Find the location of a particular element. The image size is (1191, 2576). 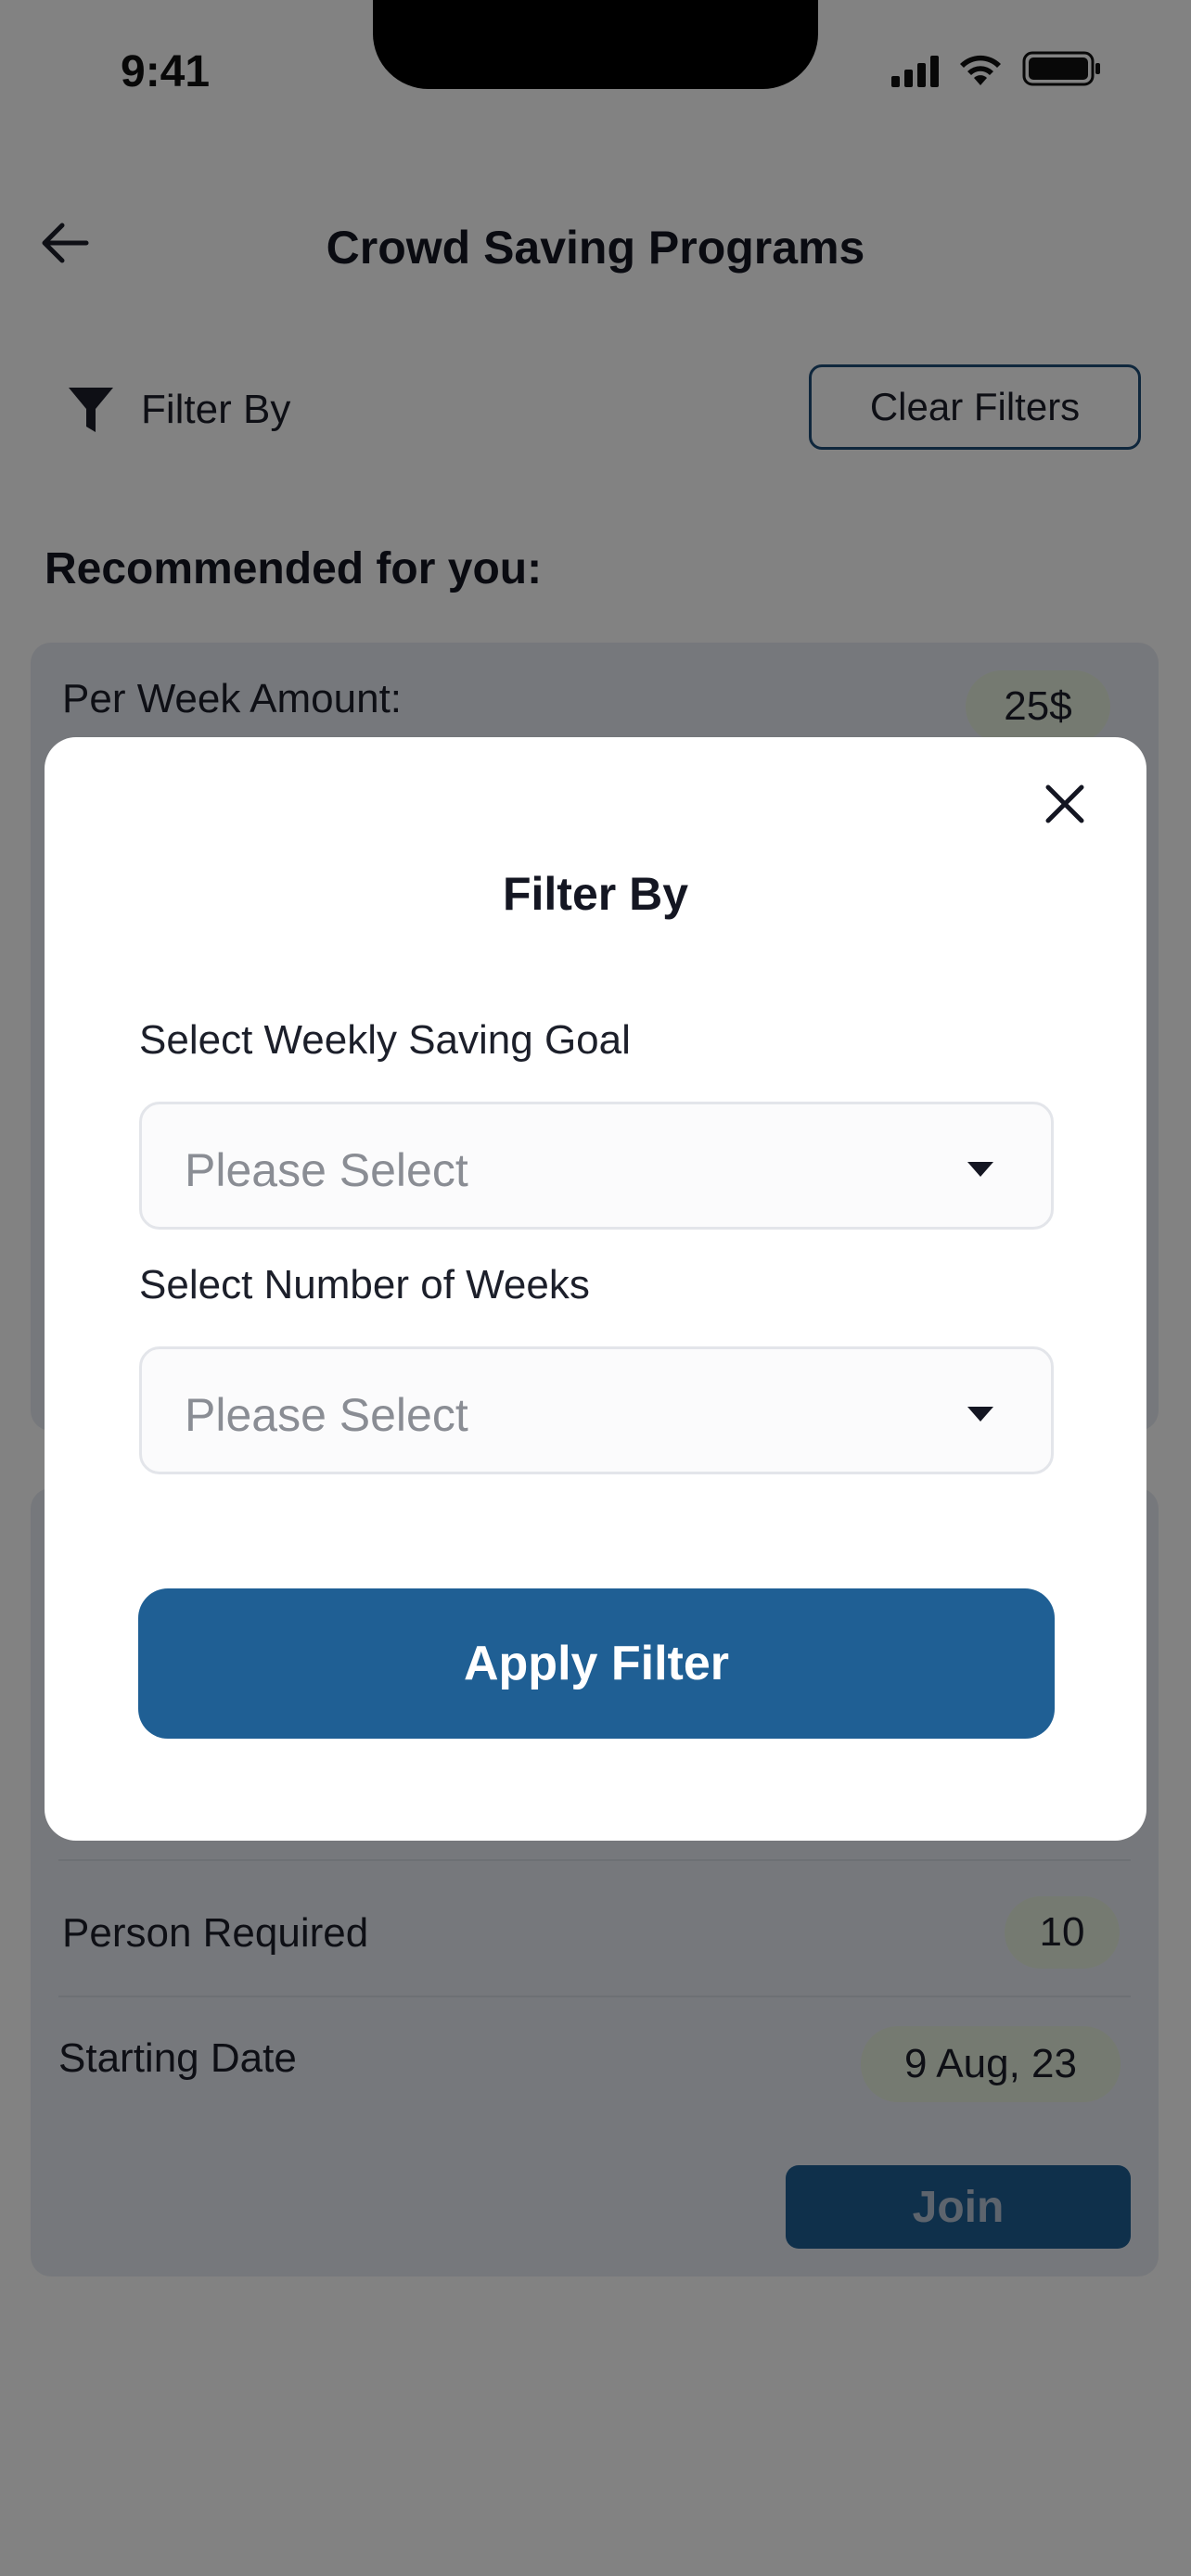

apply-filter-button: Apply Filter is located at coordinates (597, 1664).